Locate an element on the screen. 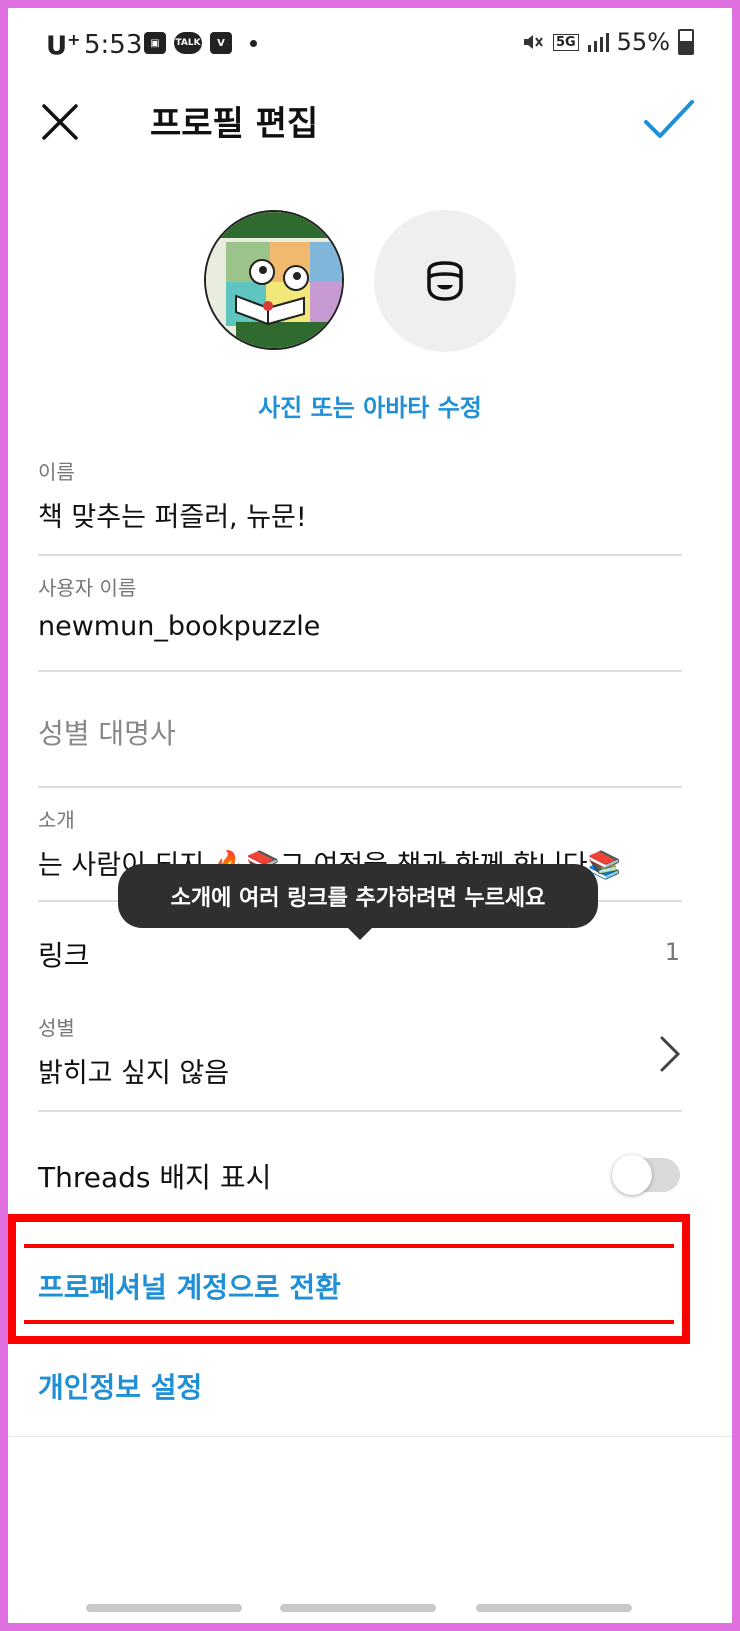 This screenshot has height=1631, width=740. name-label: 이름 is located at coordinates (56, 472).